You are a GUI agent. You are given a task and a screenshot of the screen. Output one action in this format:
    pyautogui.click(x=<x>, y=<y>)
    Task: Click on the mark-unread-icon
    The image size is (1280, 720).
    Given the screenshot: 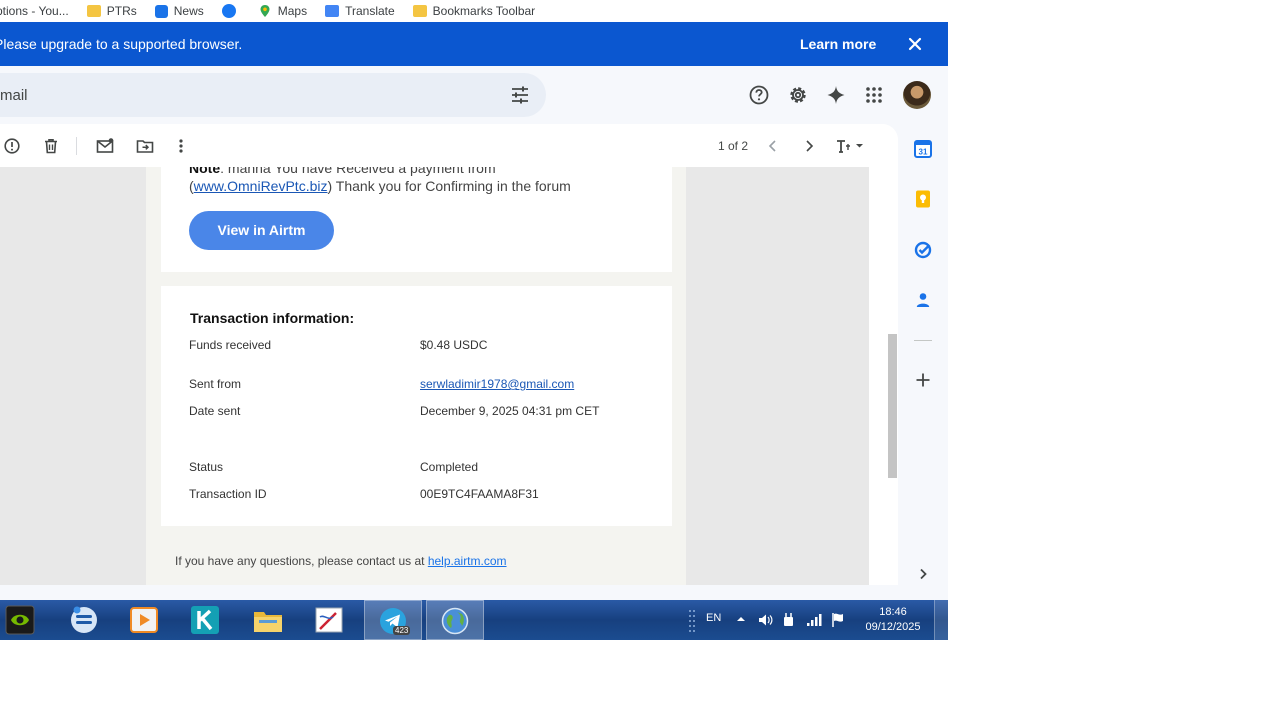 What is the action you would take?
    pyautogui.click(x=105, y=146)
    